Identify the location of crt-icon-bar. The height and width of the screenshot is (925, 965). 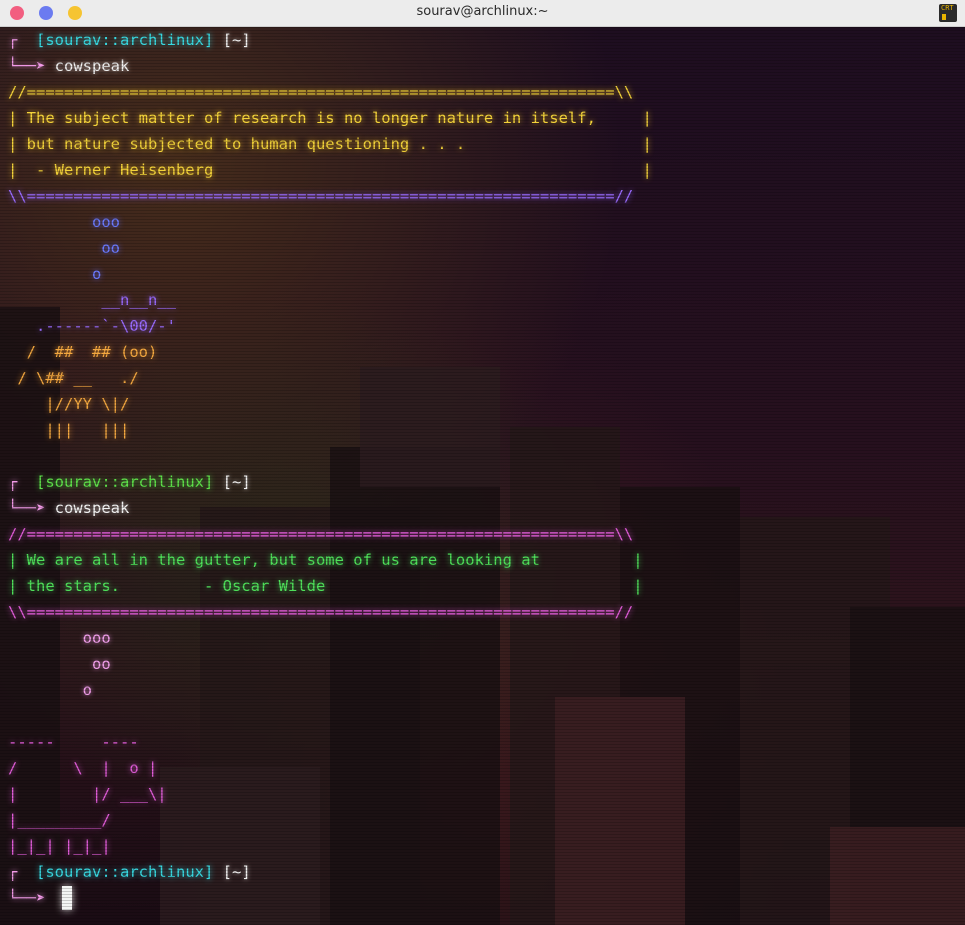
(944, 17).